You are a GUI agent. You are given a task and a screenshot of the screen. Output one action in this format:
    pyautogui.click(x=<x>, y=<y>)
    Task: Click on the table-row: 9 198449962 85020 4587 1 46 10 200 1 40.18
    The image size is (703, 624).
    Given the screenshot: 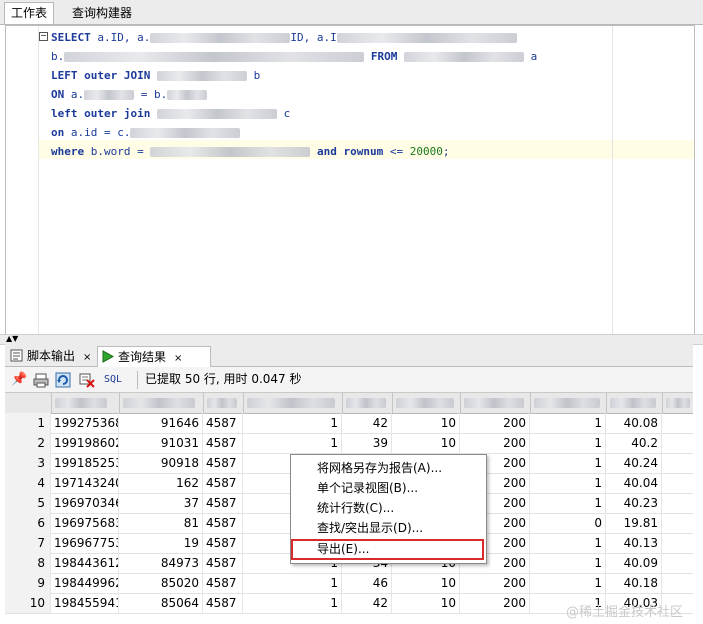 What is the action you would take?
    pyautogui.click(x=349, y=583)
    